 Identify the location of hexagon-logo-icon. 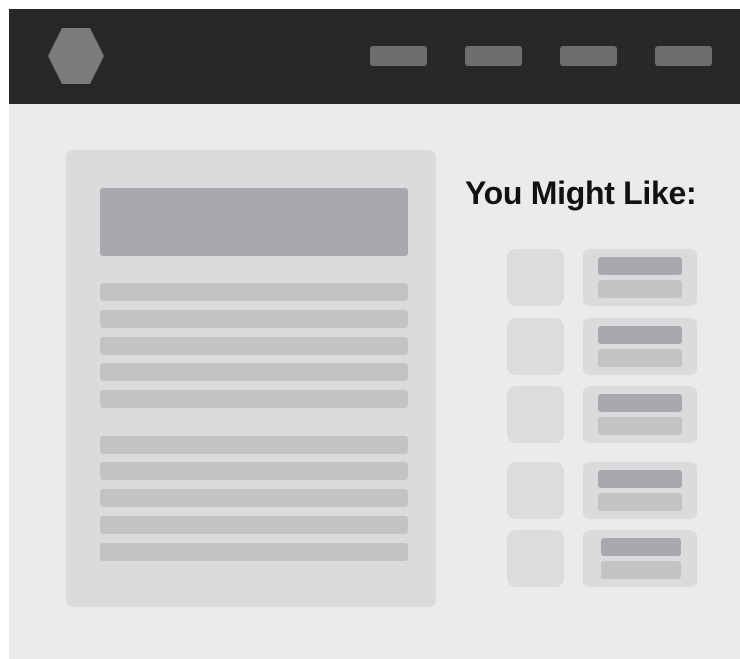
(76, 56).